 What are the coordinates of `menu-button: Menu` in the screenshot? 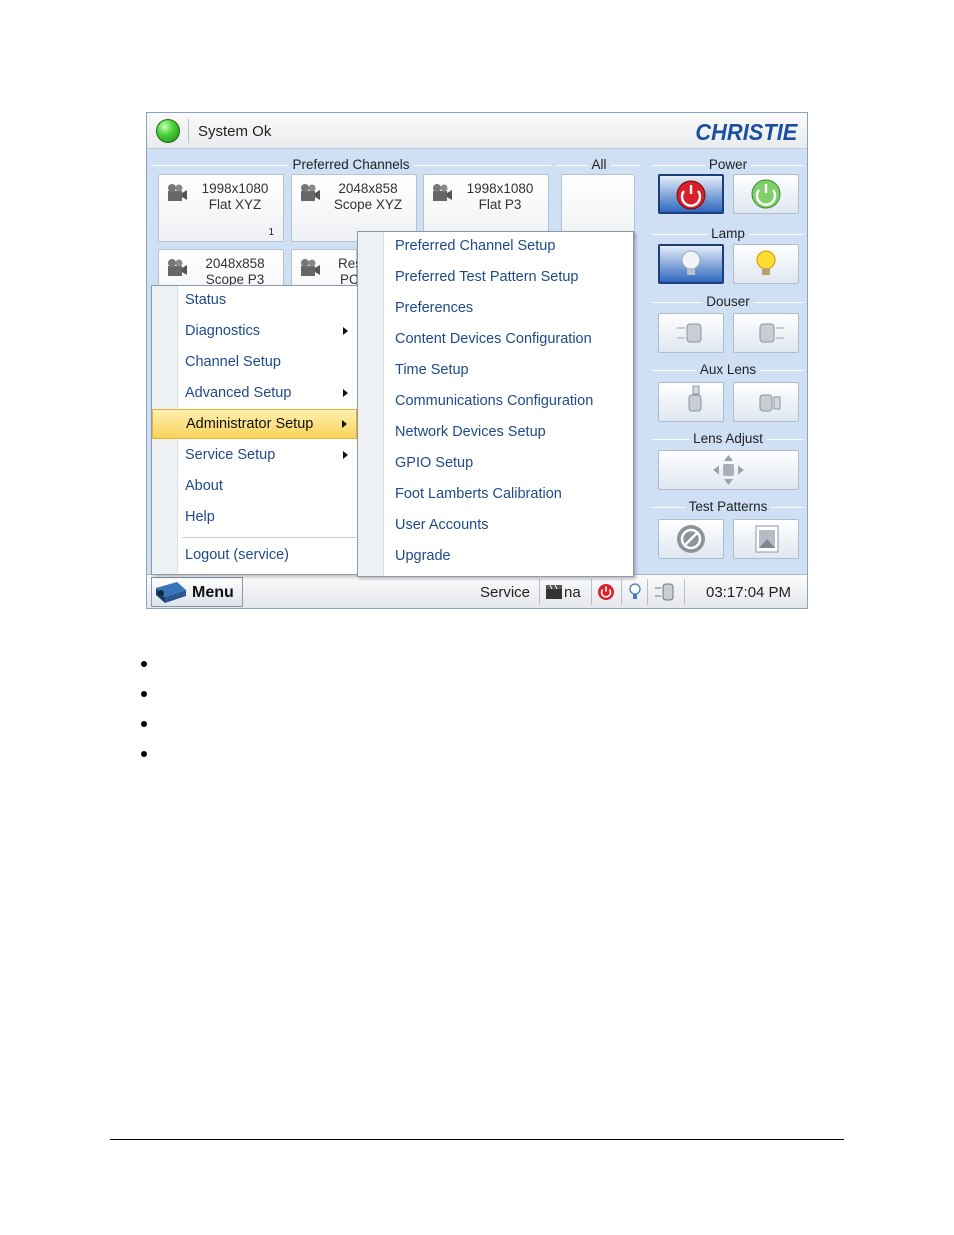 It's located at (197, 592).